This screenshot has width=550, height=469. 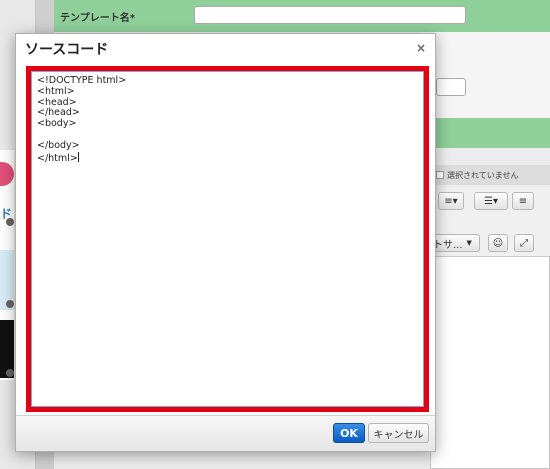 I want to click on smiley-icon: ☺, so click(x=498, y=243).